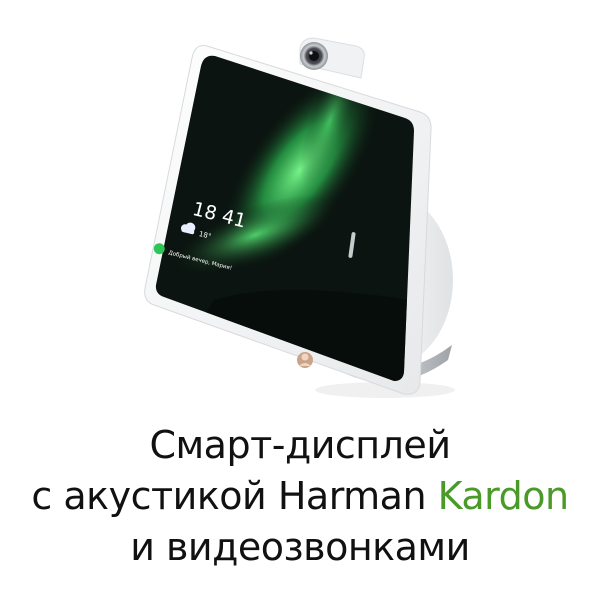 This screenshot has width=600, height=600. Describe the element at coordinates (154, 496) in the screenshot. I see `headline-prefix: с акустикой` at that location.